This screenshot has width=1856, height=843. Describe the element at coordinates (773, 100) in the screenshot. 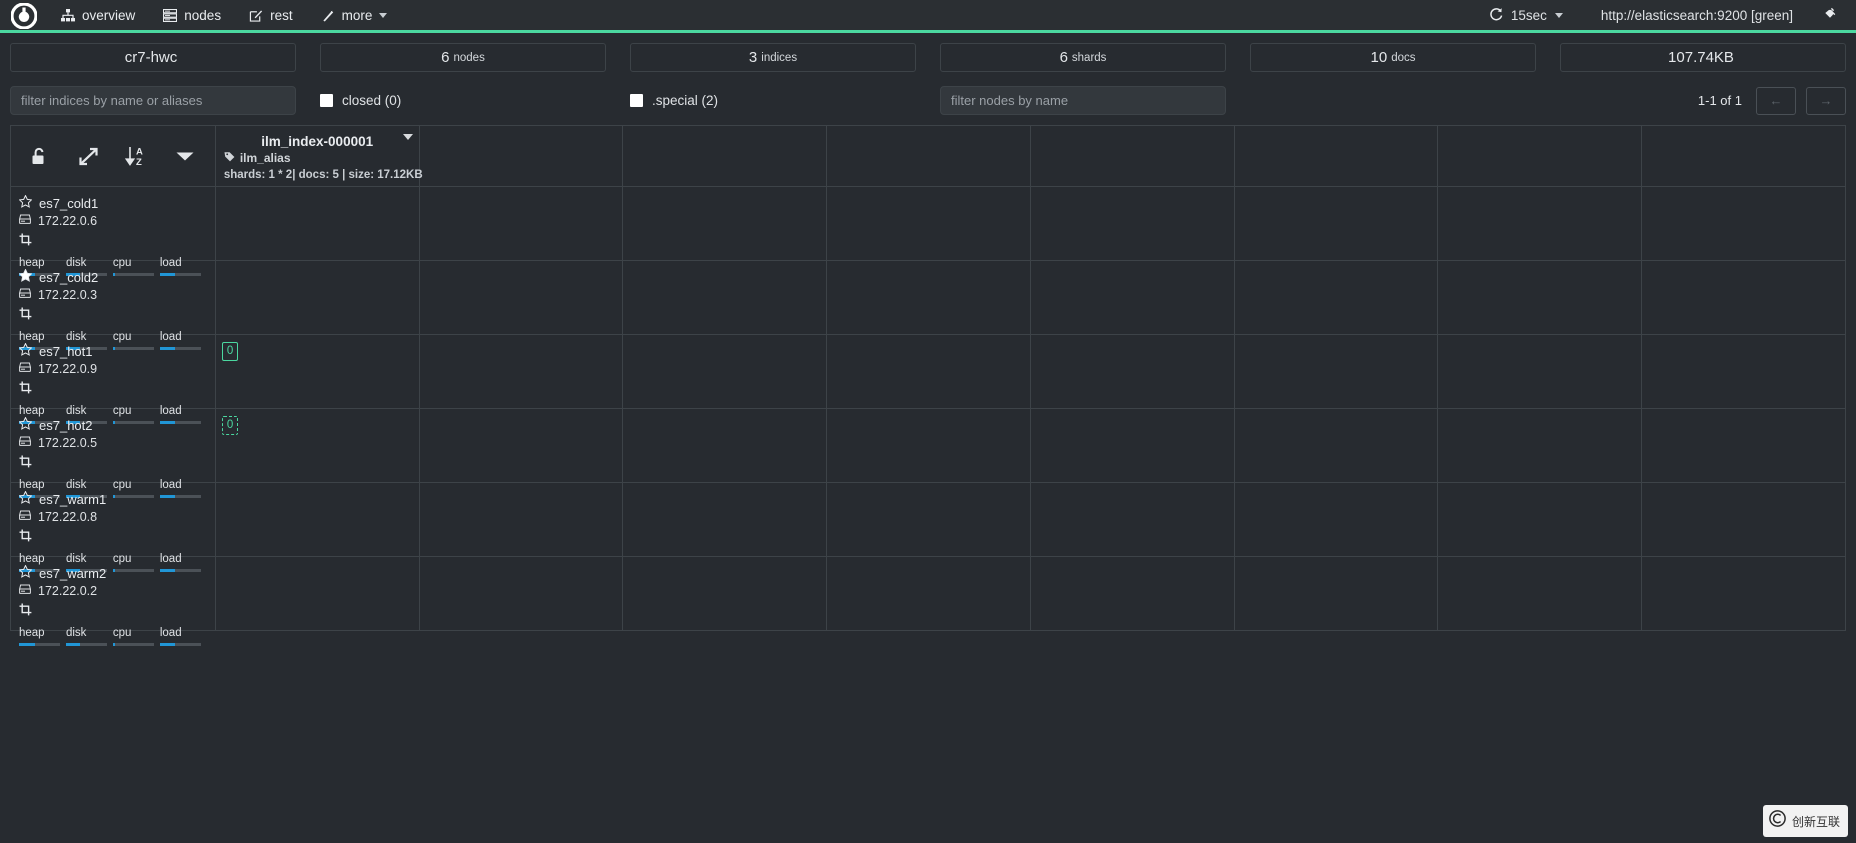

I see `special-filter-cell: .special (2)` at that location.